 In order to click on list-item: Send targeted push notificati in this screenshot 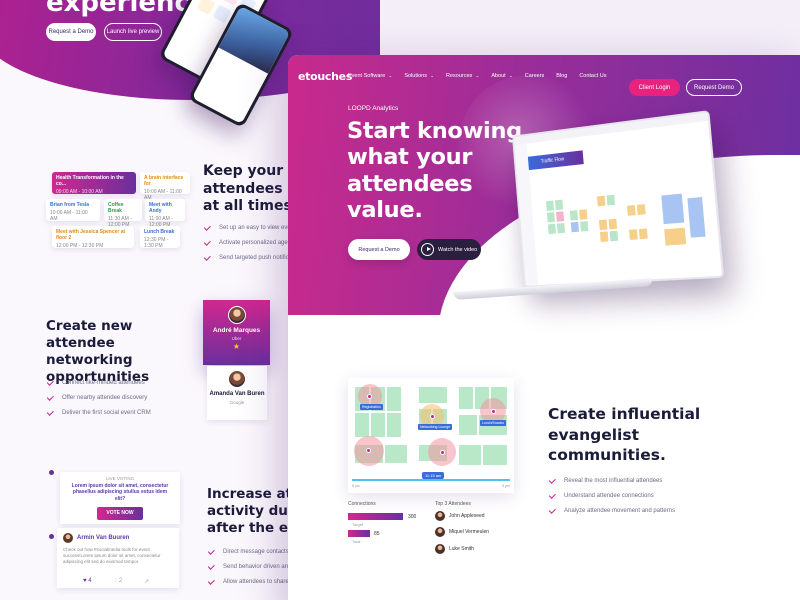, I will do `click(249, 257)`.